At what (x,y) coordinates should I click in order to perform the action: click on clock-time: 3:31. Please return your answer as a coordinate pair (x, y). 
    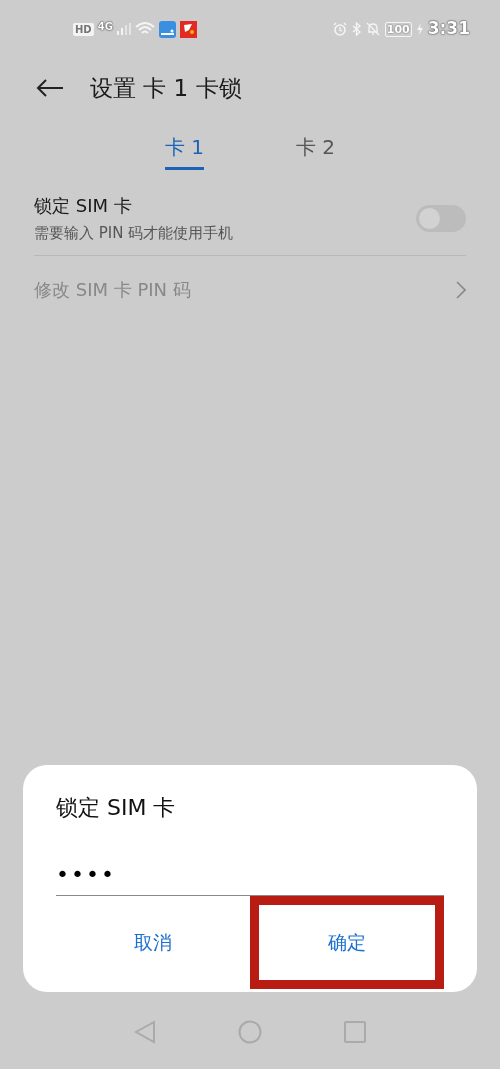
    Looking at the image, I should click on (448, 29).